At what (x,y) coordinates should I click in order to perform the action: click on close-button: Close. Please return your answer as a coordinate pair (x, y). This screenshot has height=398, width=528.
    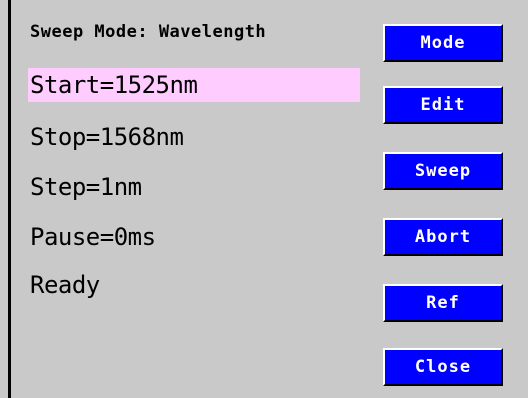
    Looking at the image, I should click on (443, 367).